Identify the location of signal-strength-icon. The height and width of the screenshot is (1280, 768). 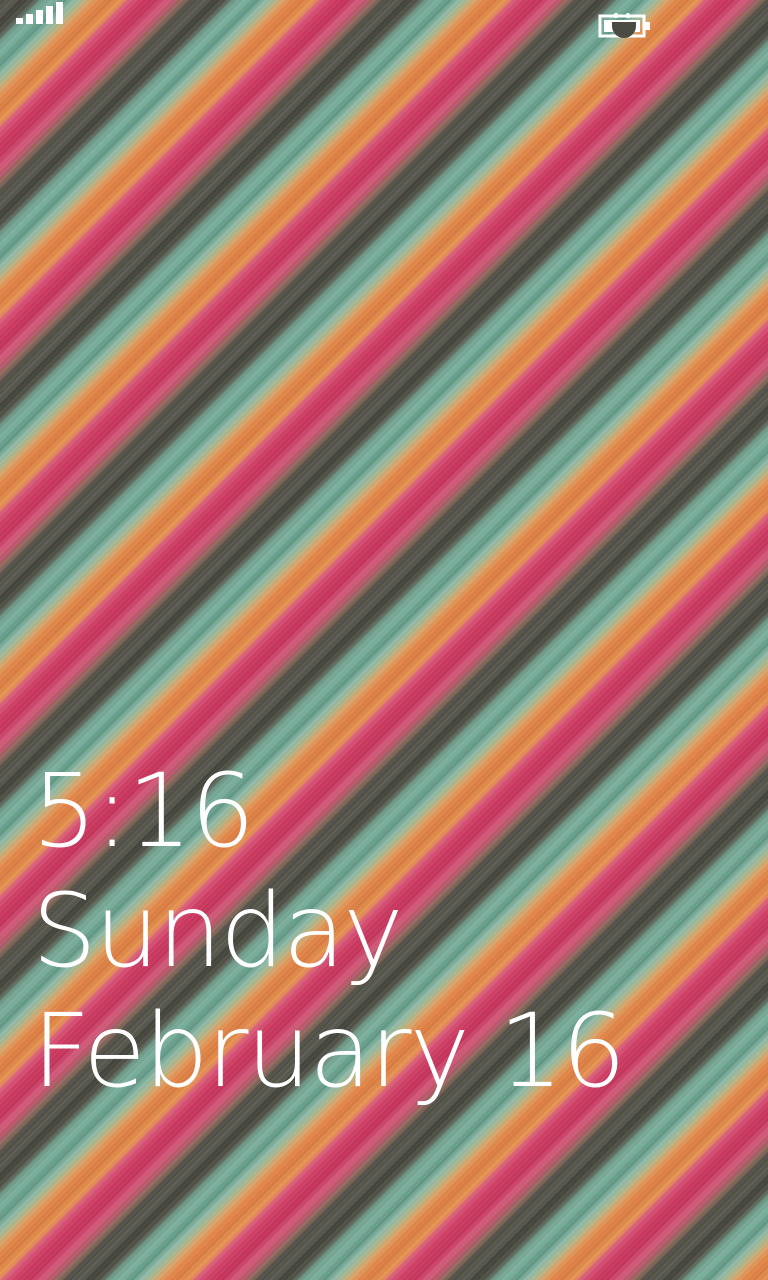
(39, 13).